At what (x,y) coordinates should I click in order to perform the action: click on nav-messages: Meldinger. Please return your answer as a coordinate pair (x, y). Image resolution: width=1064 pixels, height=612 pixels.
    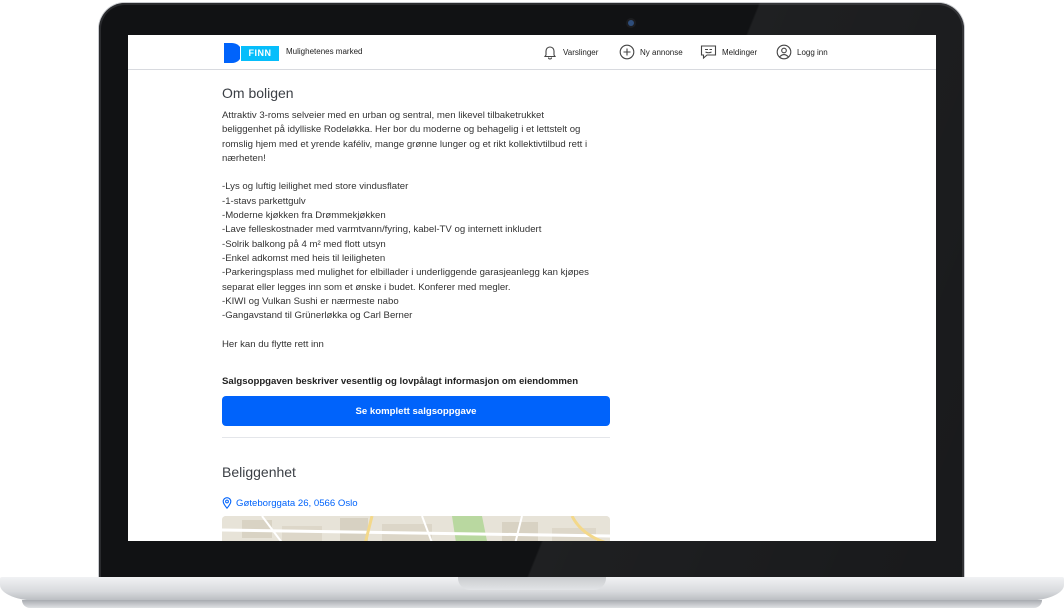
    Looking at the image, I should click on (728, 52).